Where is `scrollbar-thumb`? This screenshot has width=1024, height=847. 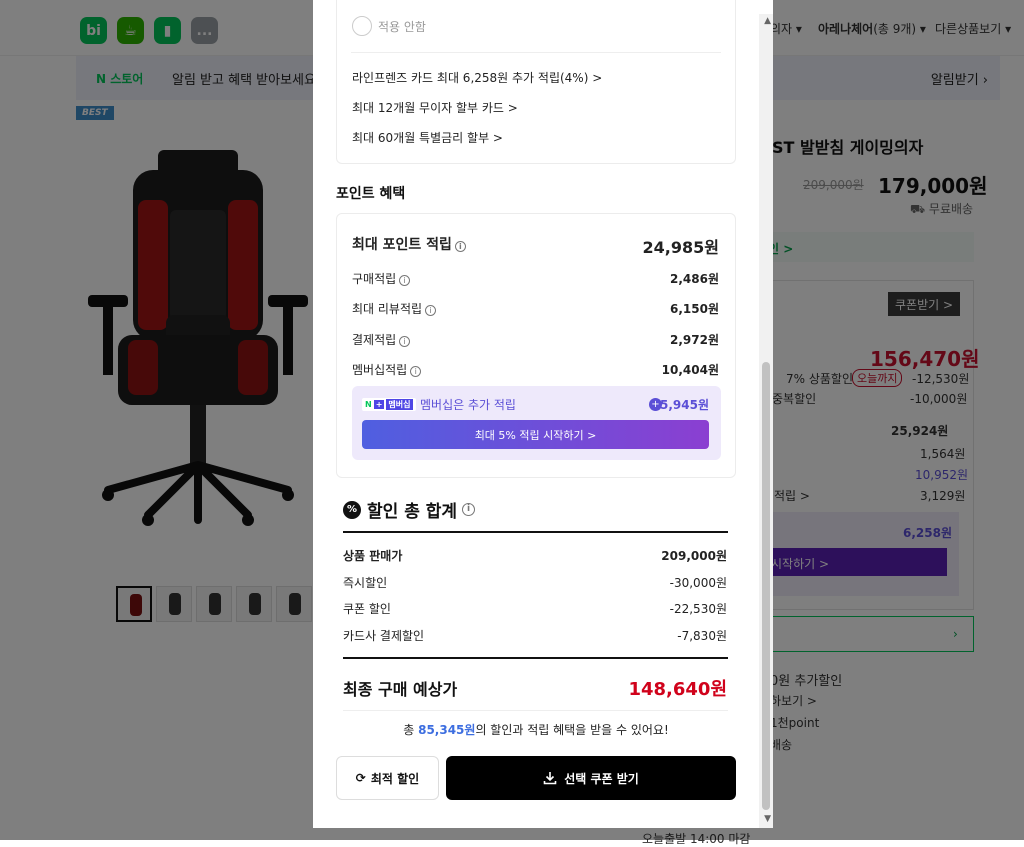
scrollbar-thumb is located at coordinates (766, 586).